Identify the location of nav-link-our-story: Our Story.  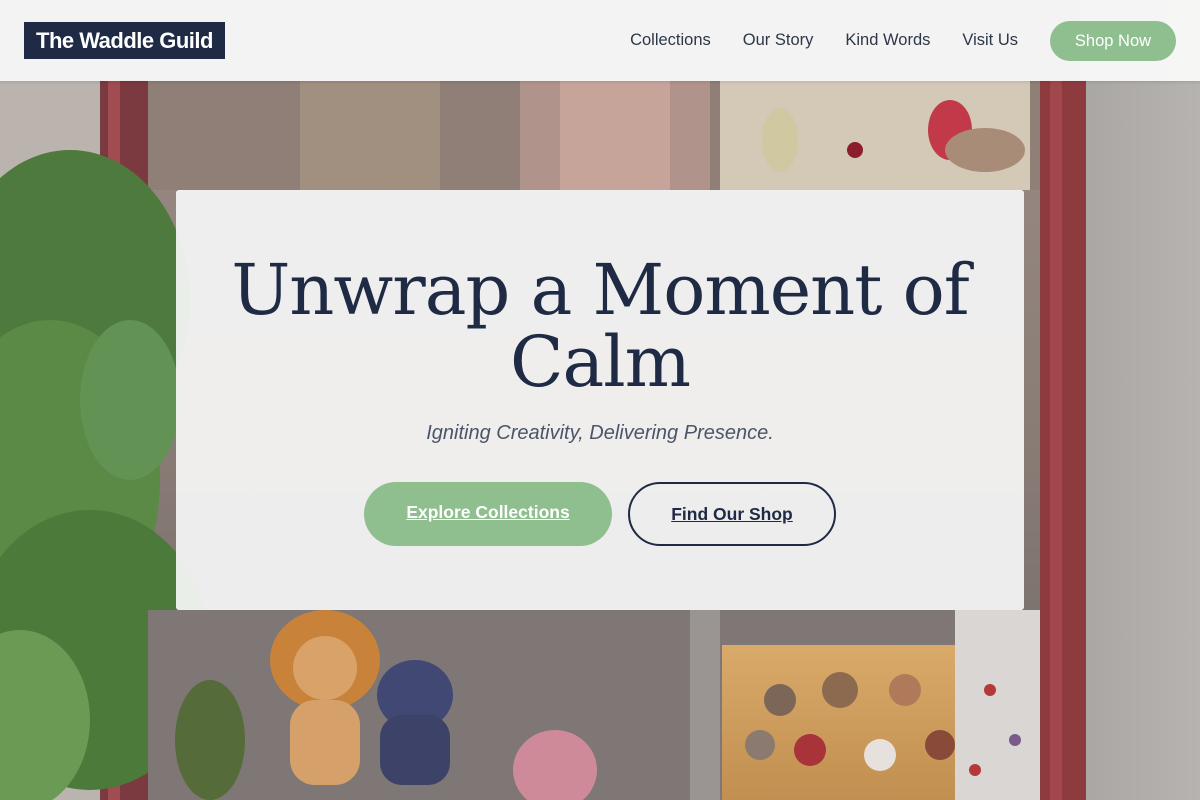
(778, 40).